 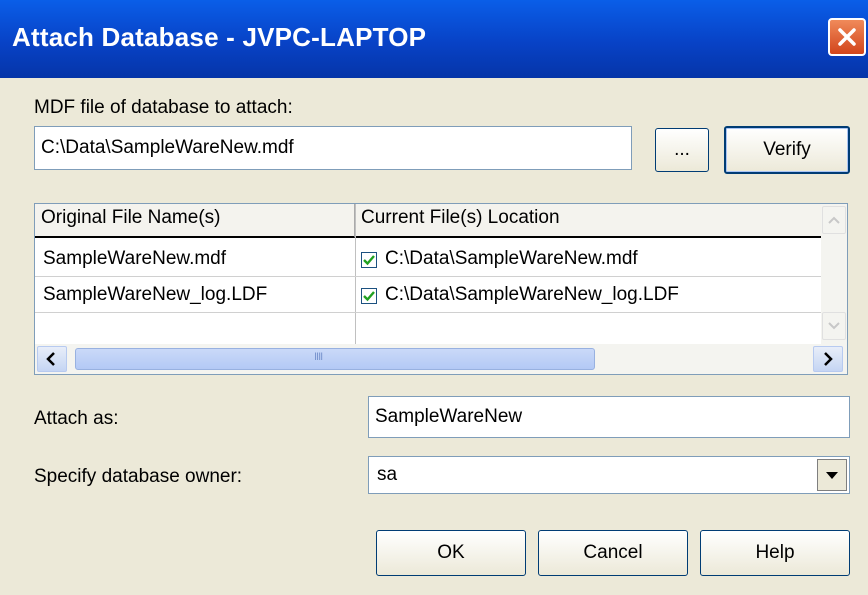 I want to click on row1-location: C:\Data\SampleWareNew.mdf, so click(x=511, y=259).